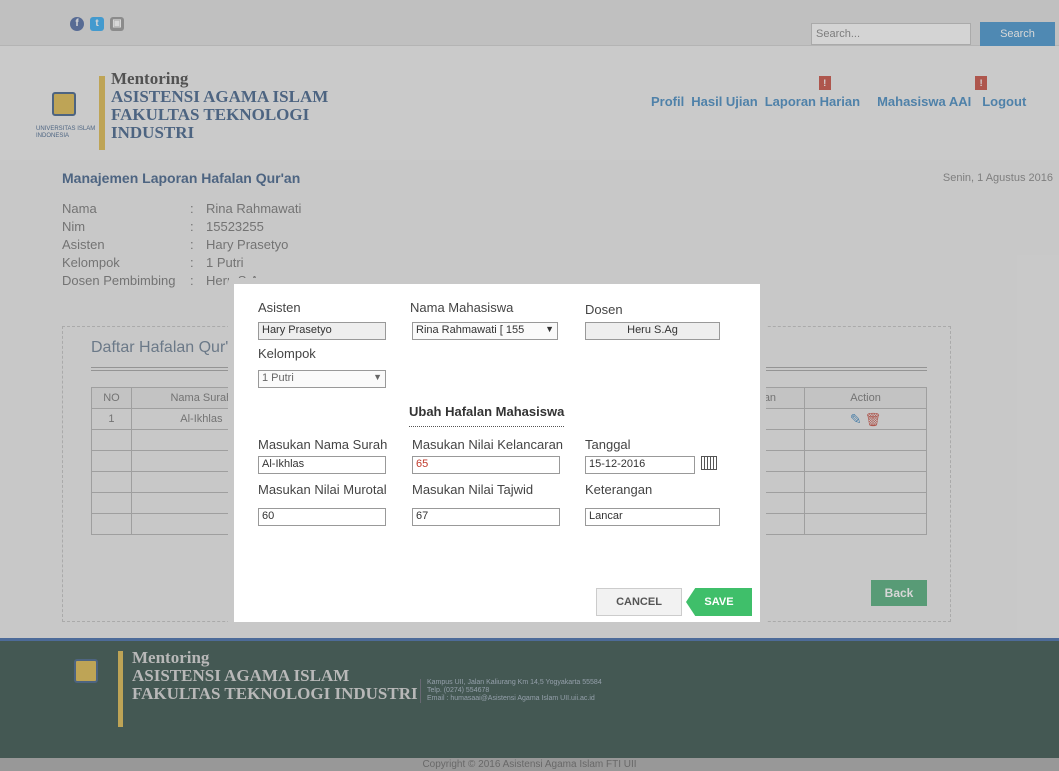  Describe the element at coordinates (323, 444) in the screenshot. I see `surah-label: Masukan Nama Surah` at that location.